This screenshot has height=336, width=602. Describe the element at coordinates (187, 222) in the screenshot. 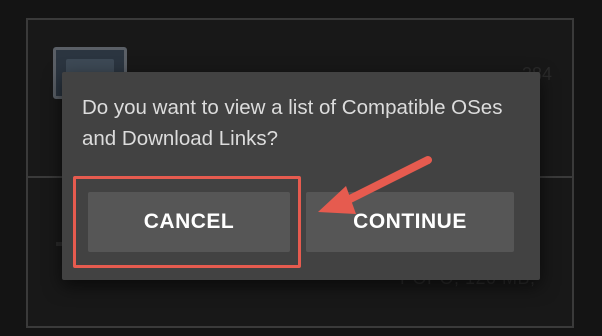

I see `highlight-box` at that location.